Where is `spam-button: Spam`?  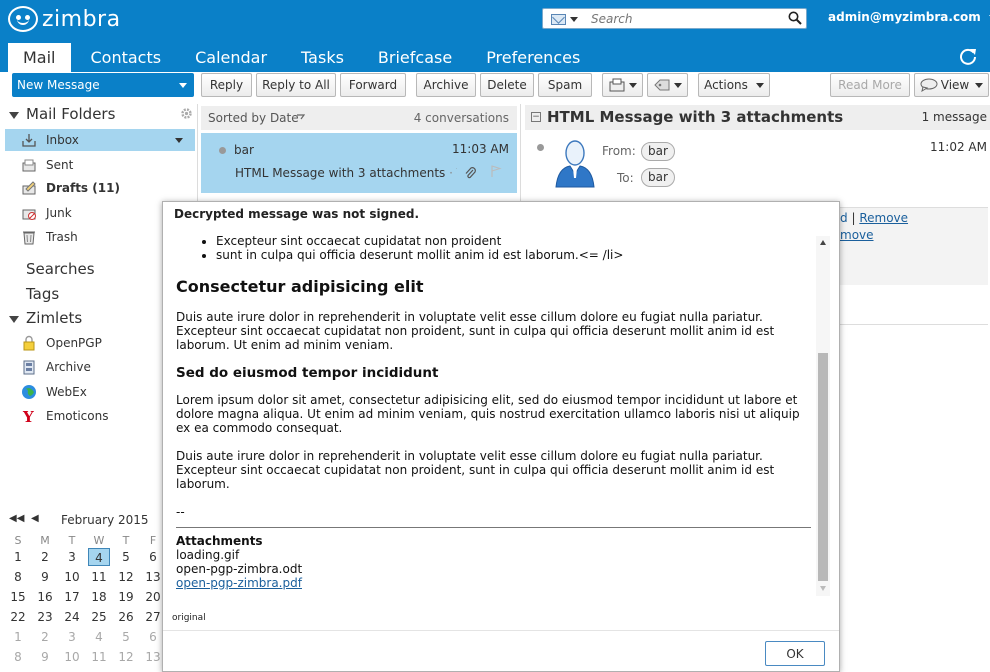 spam-button: Spam is located at coordinates (565, 85).